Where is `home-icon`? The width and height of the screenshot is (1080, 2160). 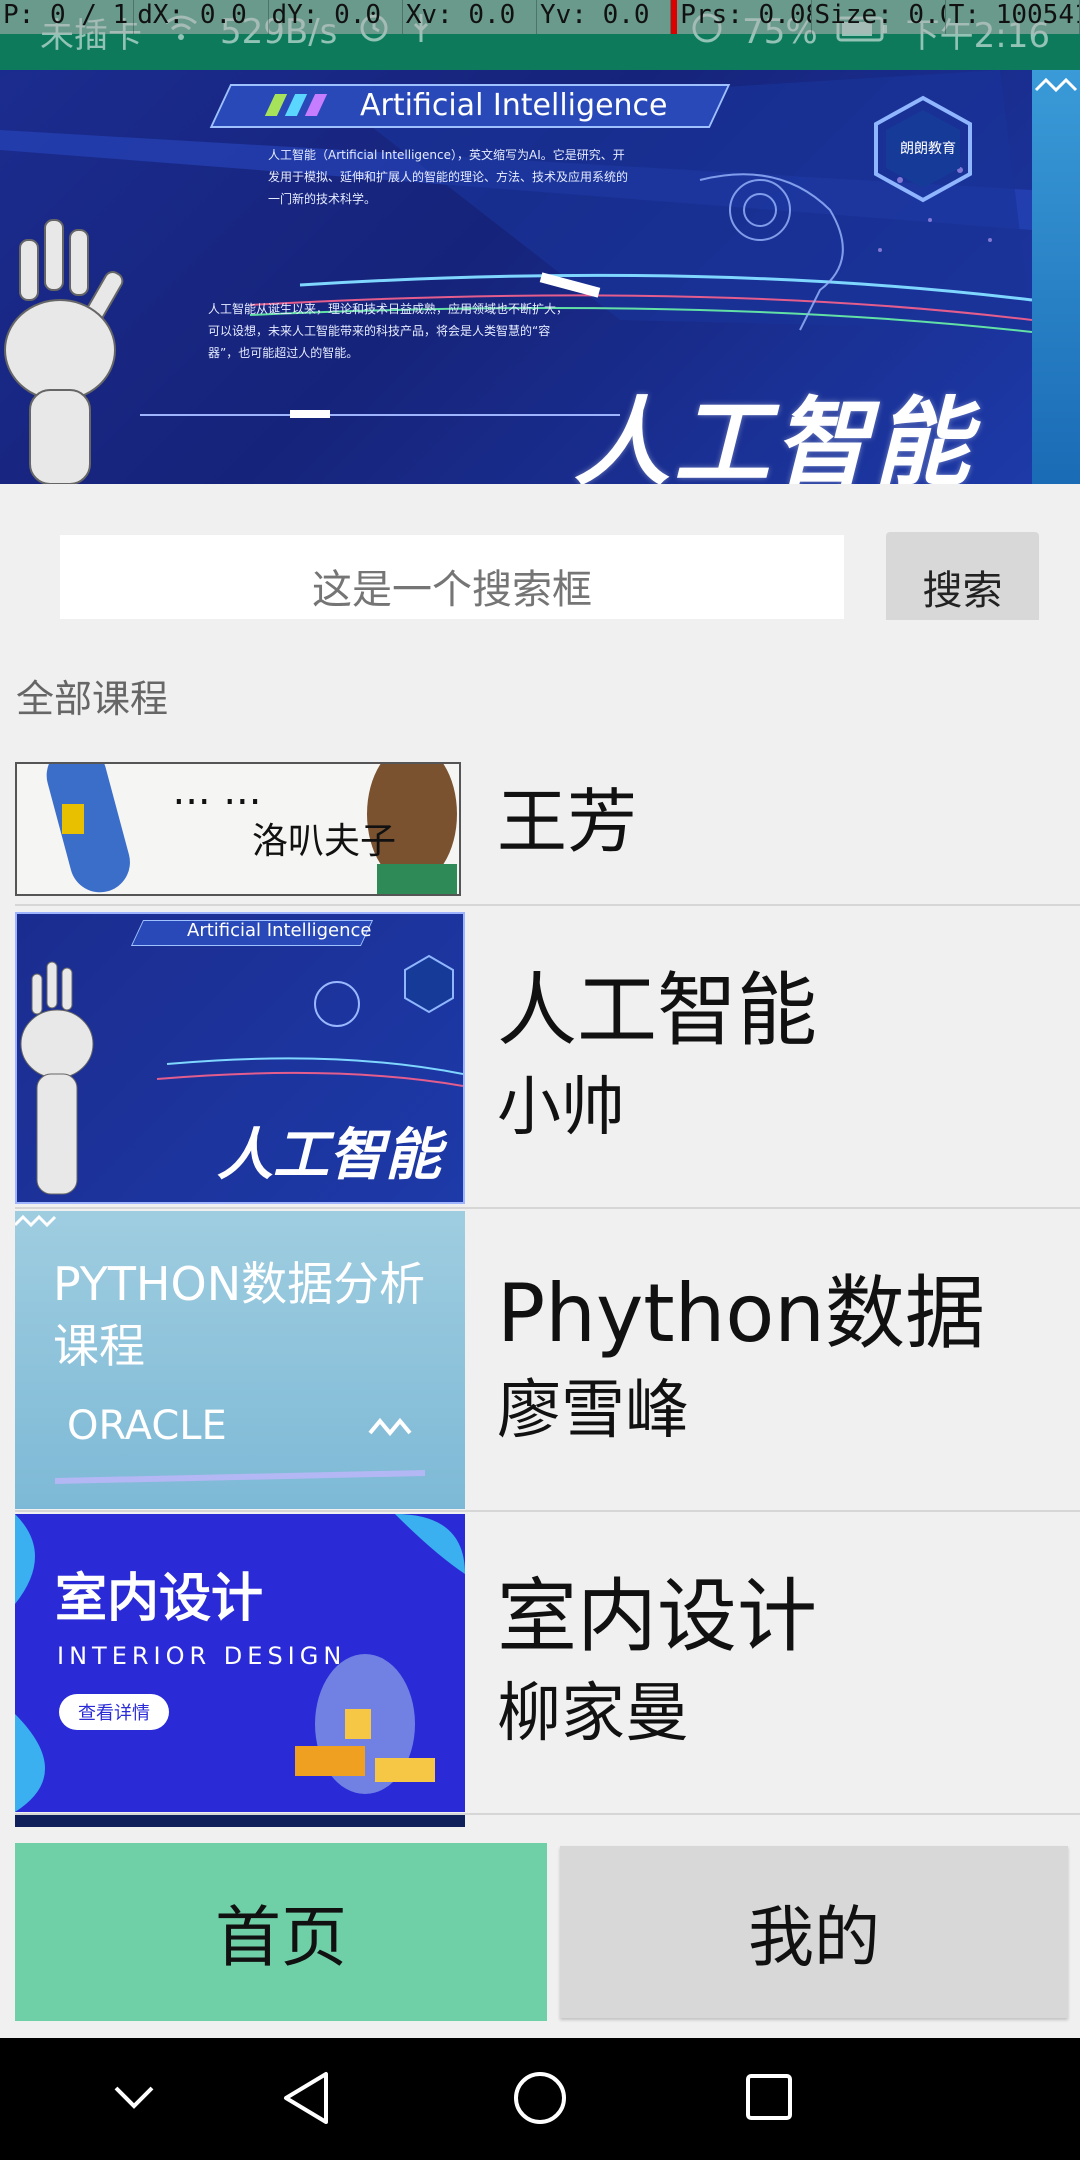
home-icon is located at coordinates (540, 2098).